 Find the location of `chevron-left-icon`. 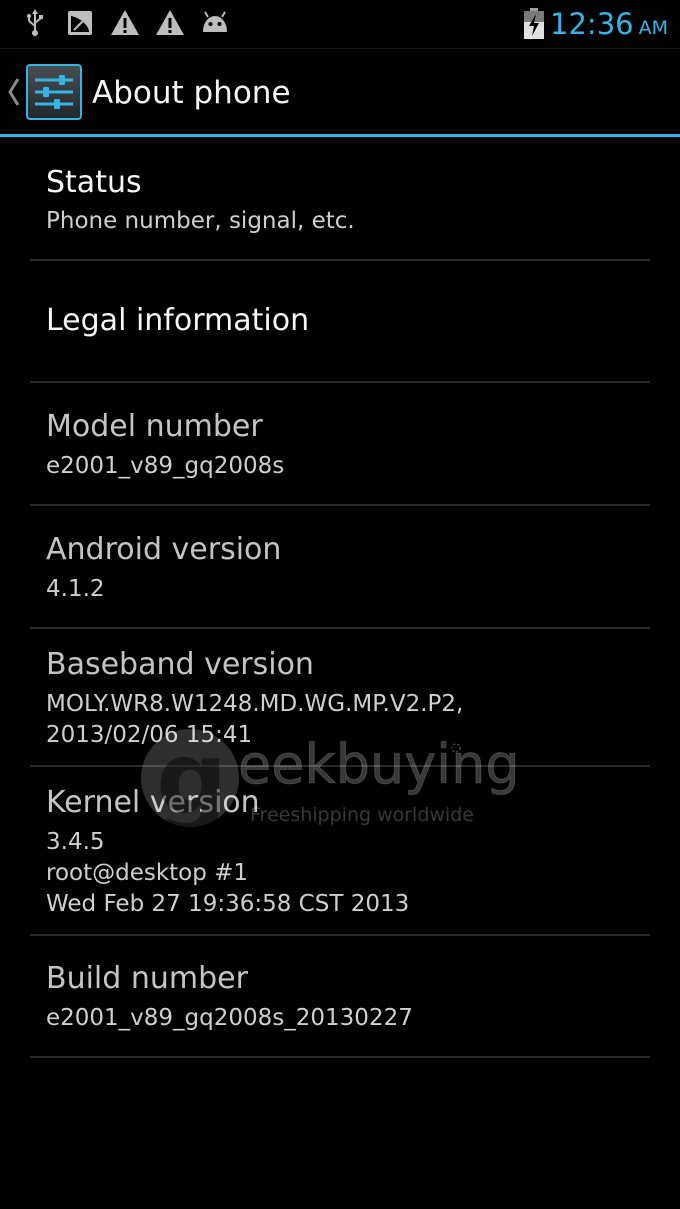

chevron-left-icon is located at coordinates (14, 92).